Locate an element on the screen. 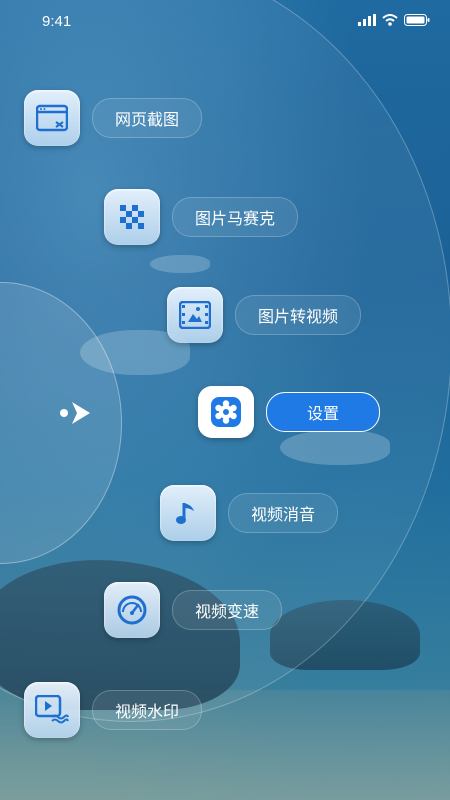 The width and height of the screenshot is (450, 800). mosaic-icon is located at coordinates (132, 217).